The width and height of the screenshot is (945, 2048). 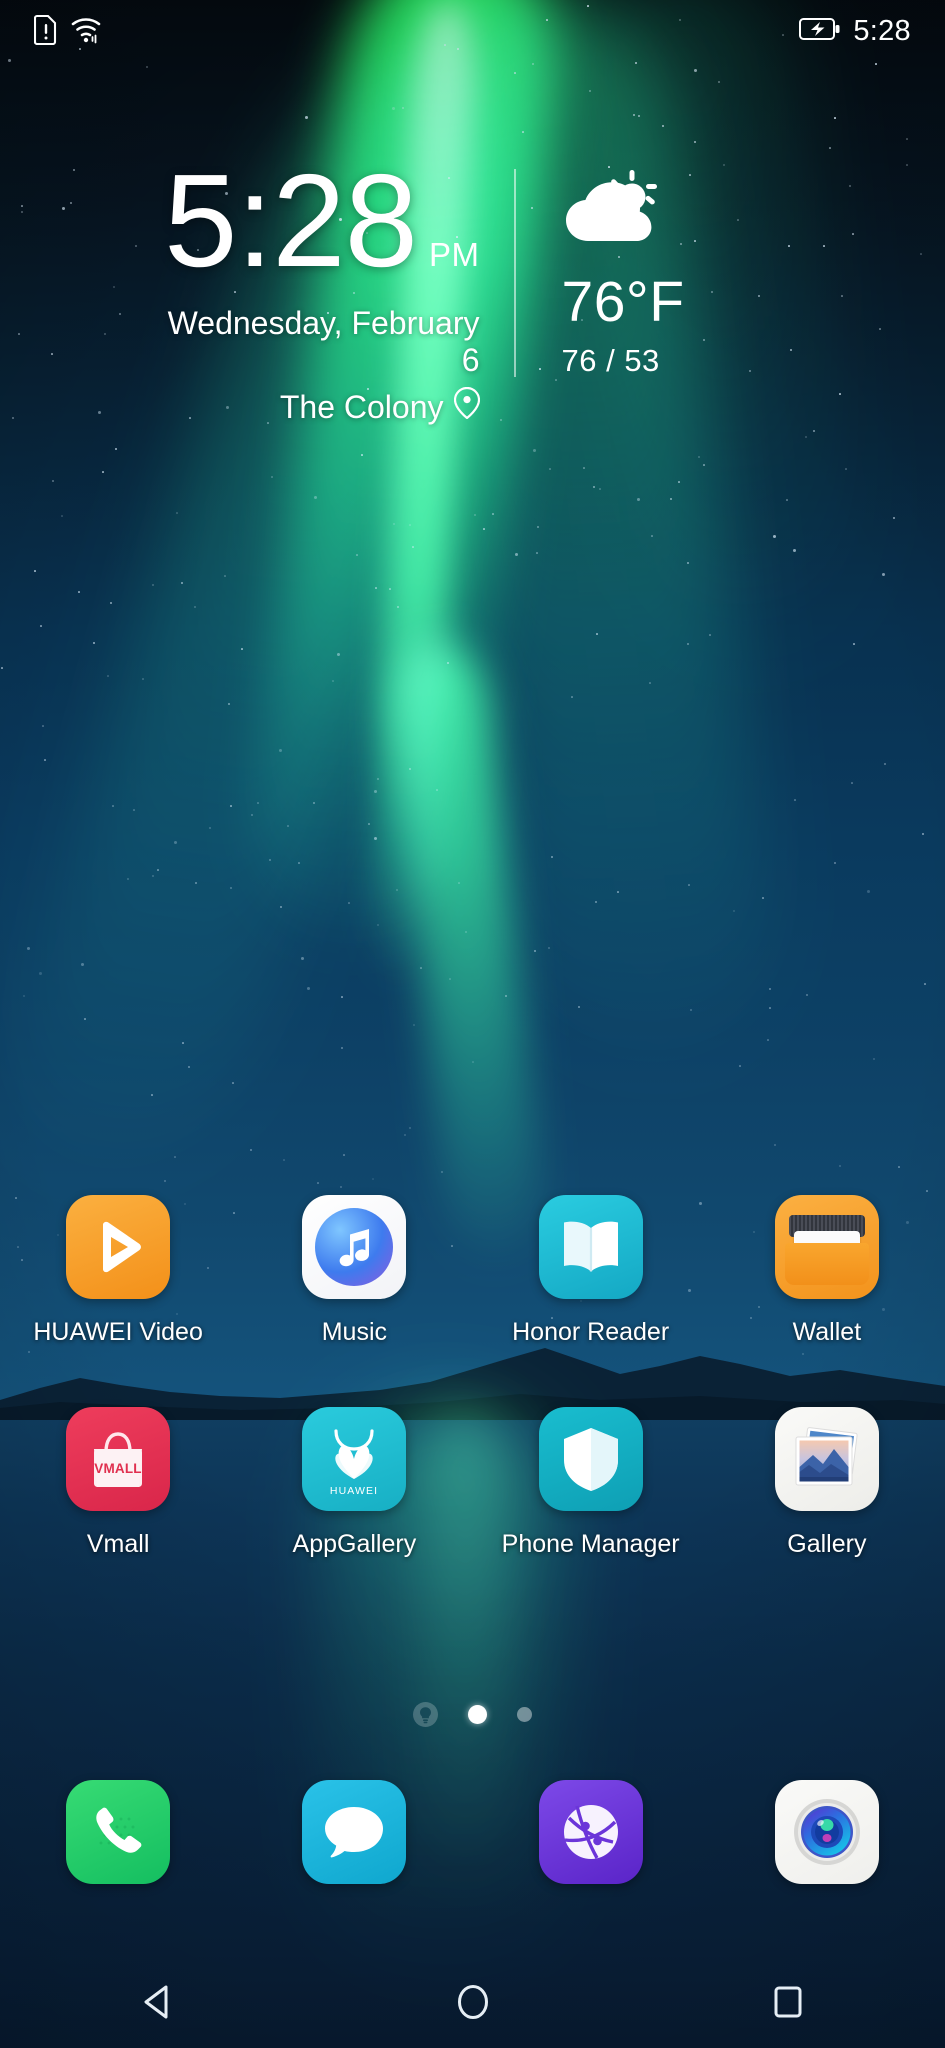 What do you see at coordinates (118, 1459) in the screenshot?
I see `vmall-icon: VMALL` at bounding box center [118, 1459].